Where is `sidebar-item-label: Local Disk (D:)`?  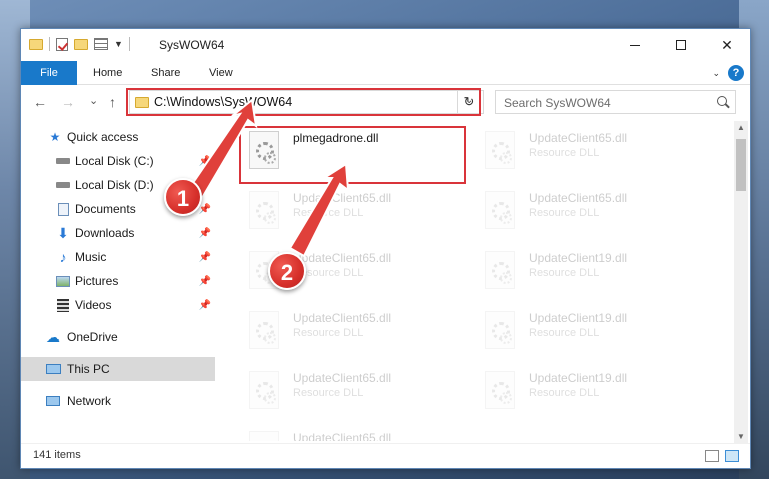
sidebar-item-label: Local Disk (D:) is located at coordinates (114, 185).